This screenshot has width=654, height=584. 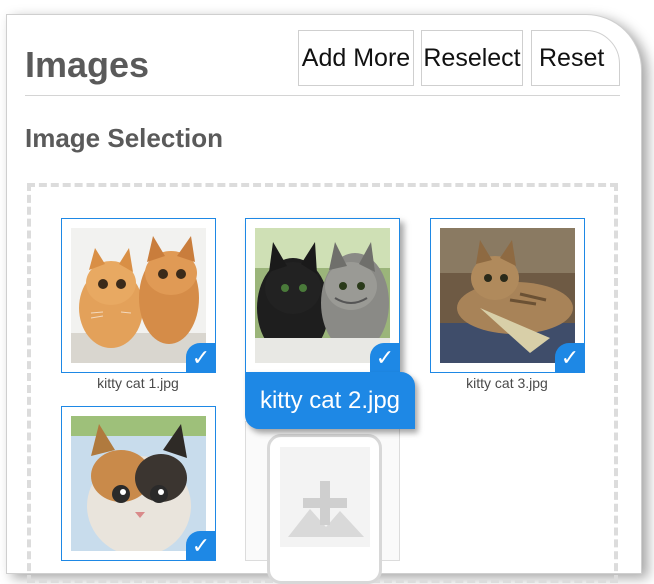 I want to click on add-image-icon, so click(x=325, y=497).